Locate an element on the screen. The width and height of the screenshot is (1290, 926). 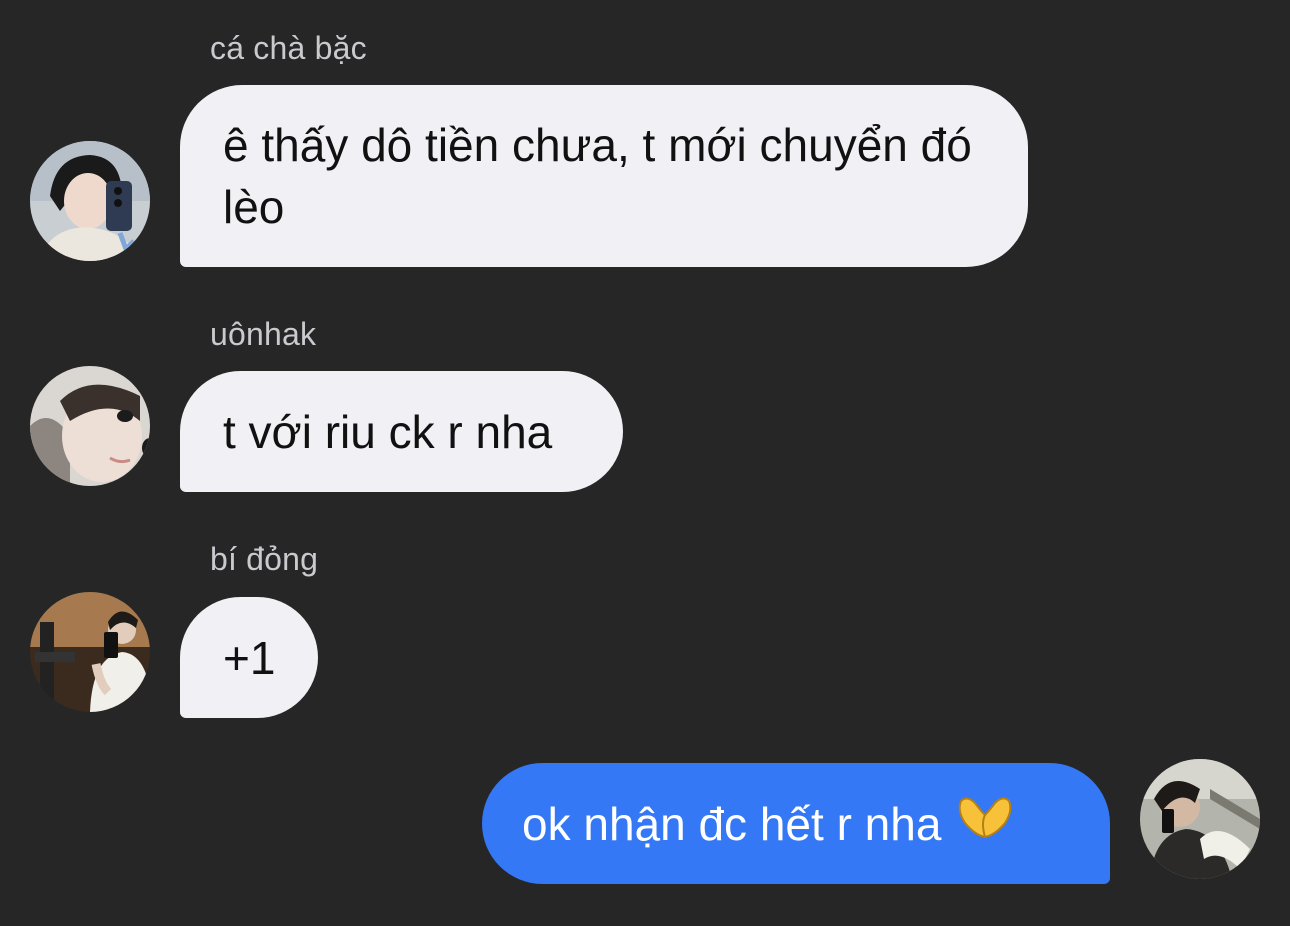
message-text: ok nhận đc hết r nha is located at coordinates (732, 824).